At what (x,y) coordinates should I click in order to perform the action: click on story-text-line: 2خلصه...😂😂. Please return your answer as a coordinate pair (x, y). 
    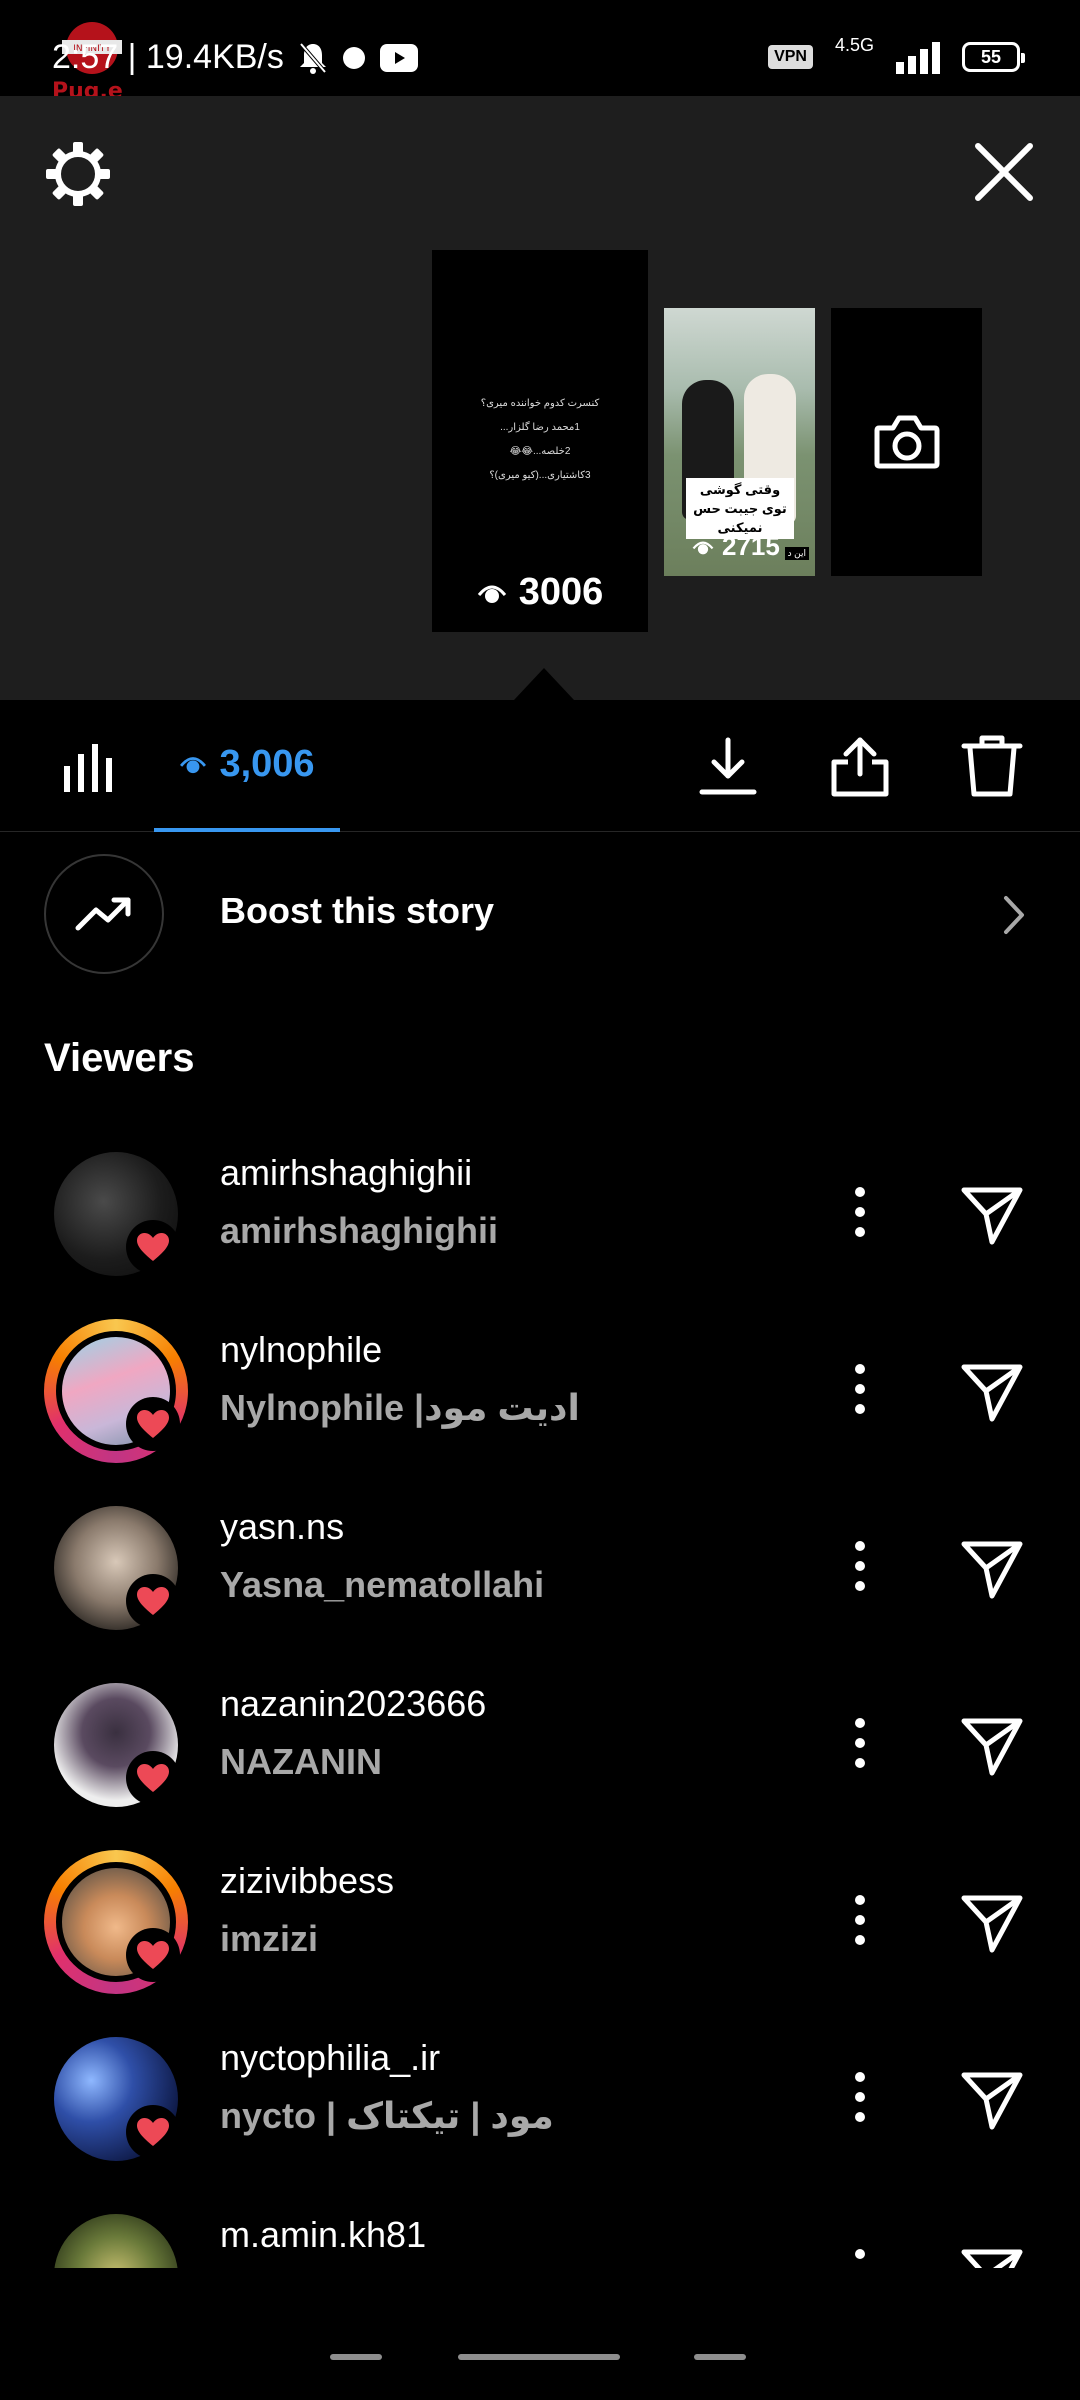
    Looking at the image, I should click on (540, 451).